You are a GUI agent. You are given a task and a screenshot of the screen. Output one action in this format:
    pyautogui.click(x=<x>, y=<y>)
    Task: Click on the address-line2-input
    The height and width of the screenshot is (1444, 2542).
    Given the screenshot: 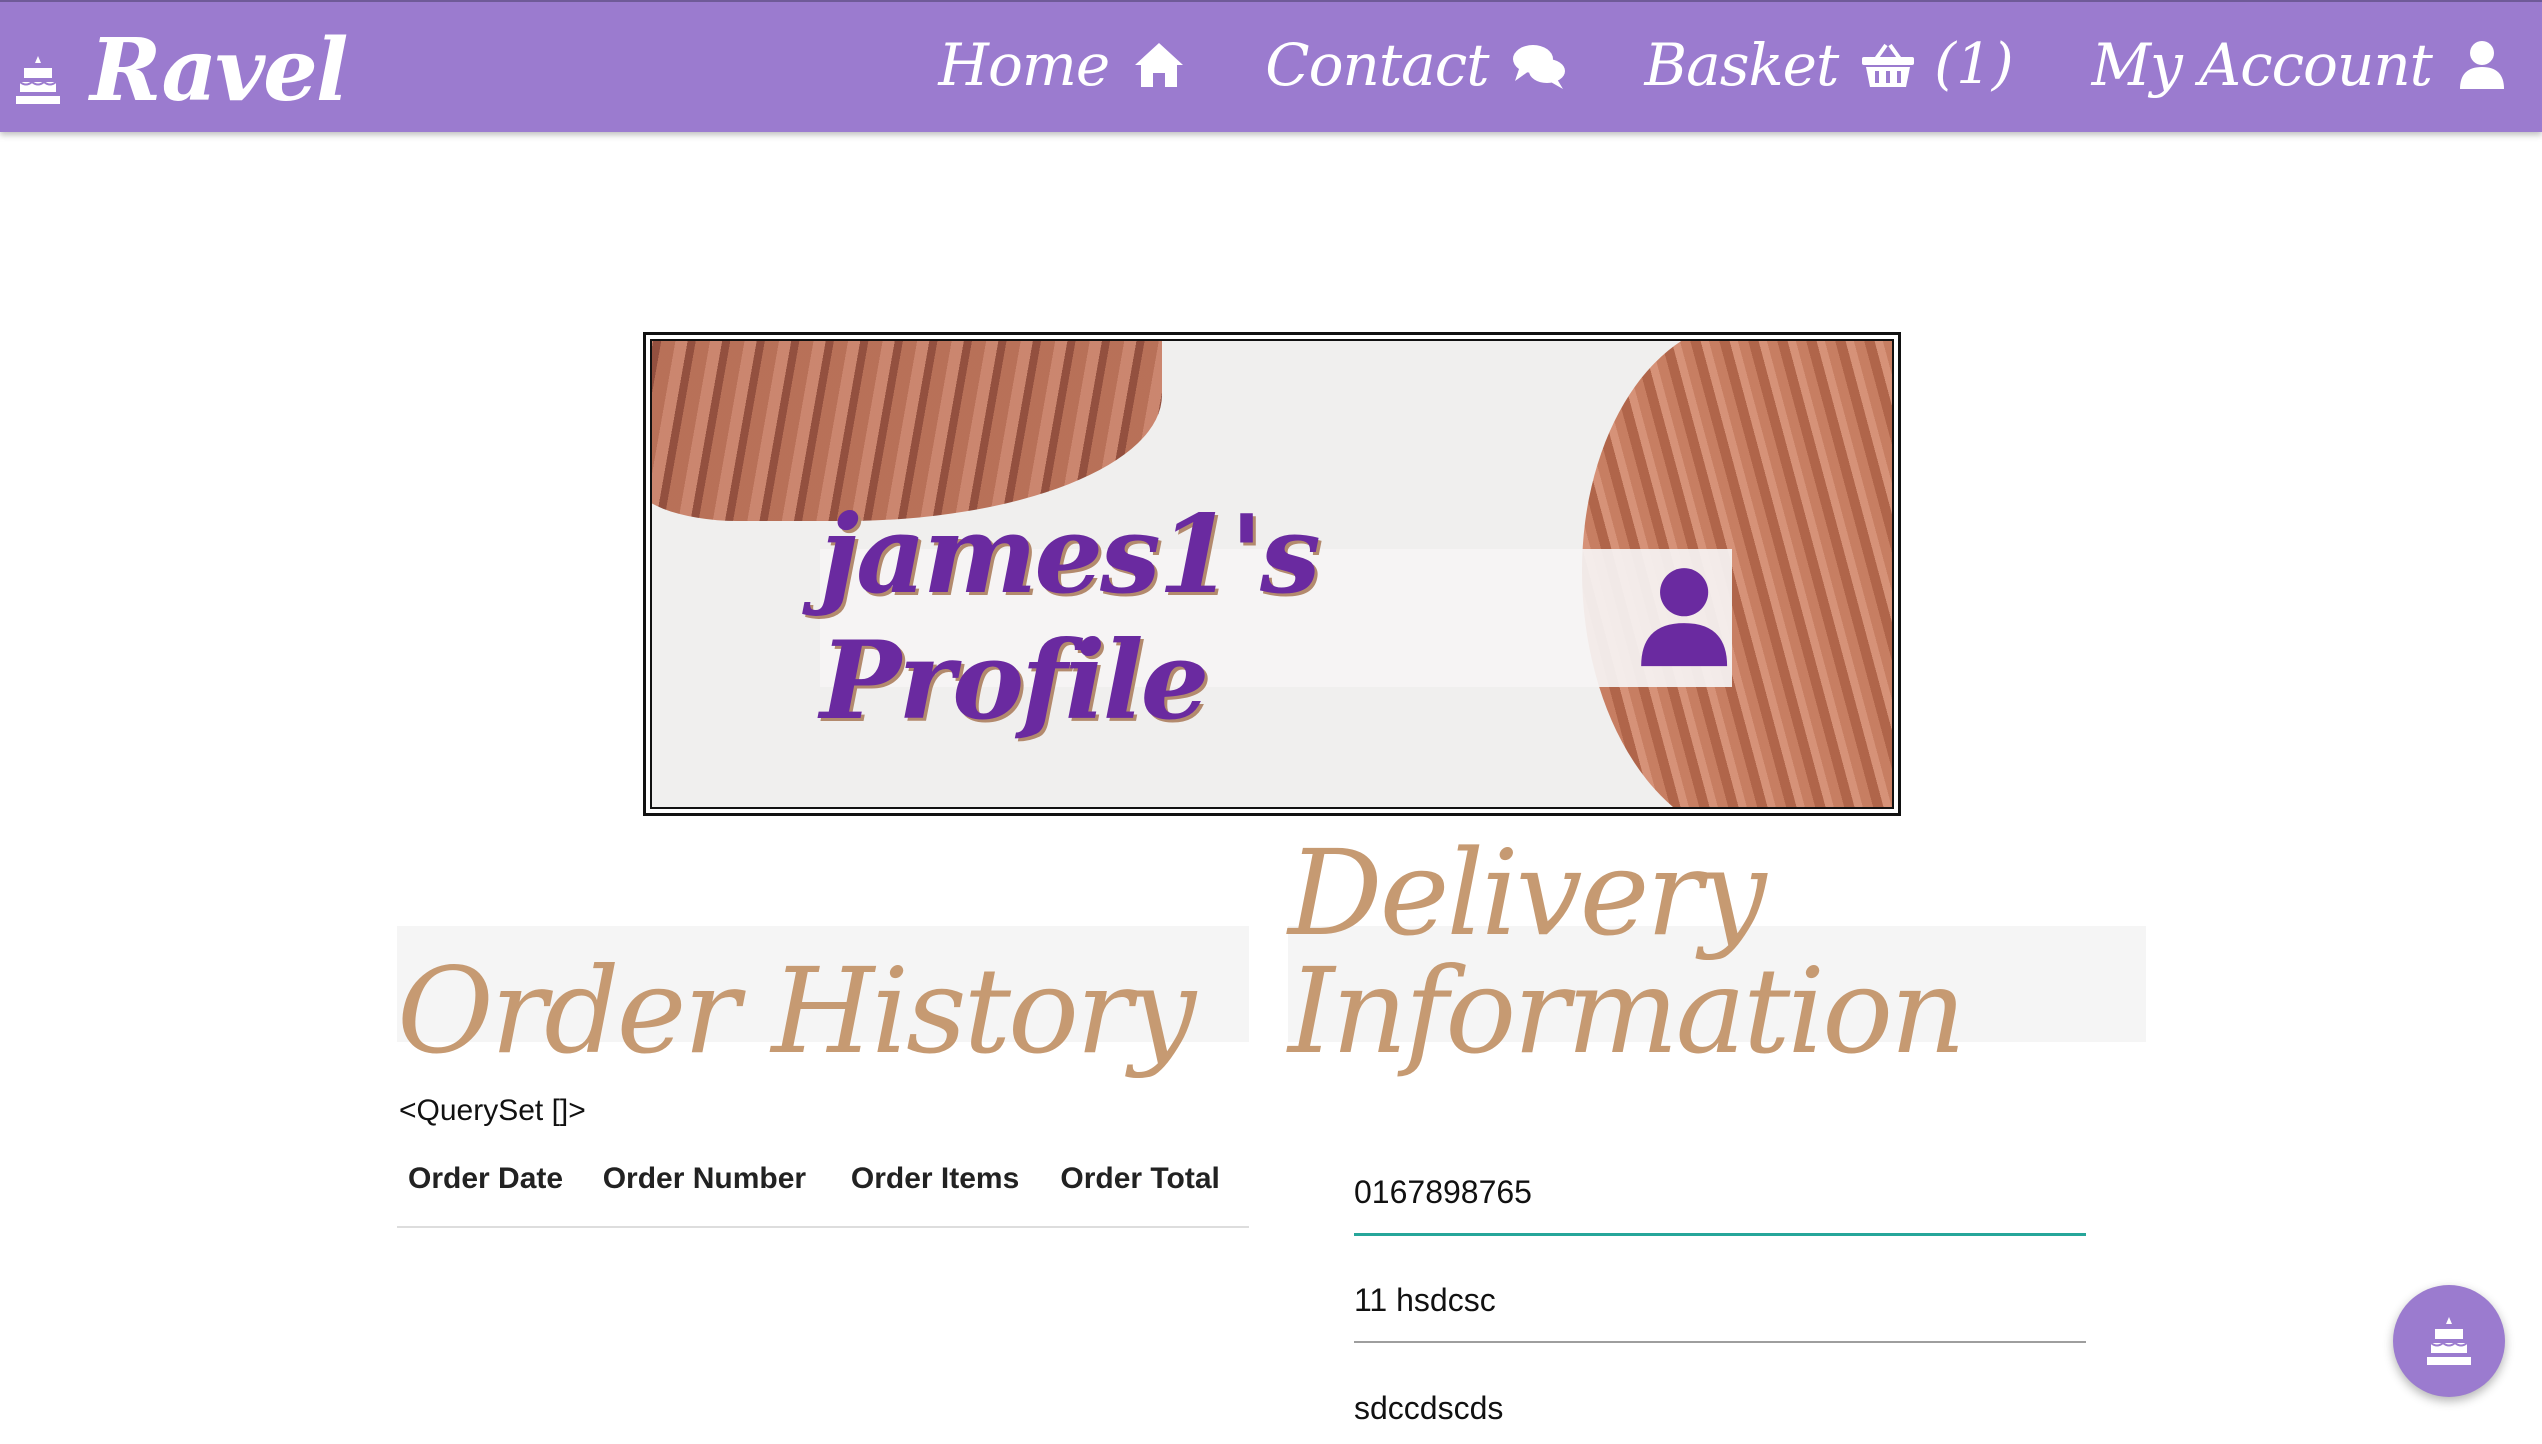 What is the action you would take?
    pyautogui.click(x=1720, y=1414)
    